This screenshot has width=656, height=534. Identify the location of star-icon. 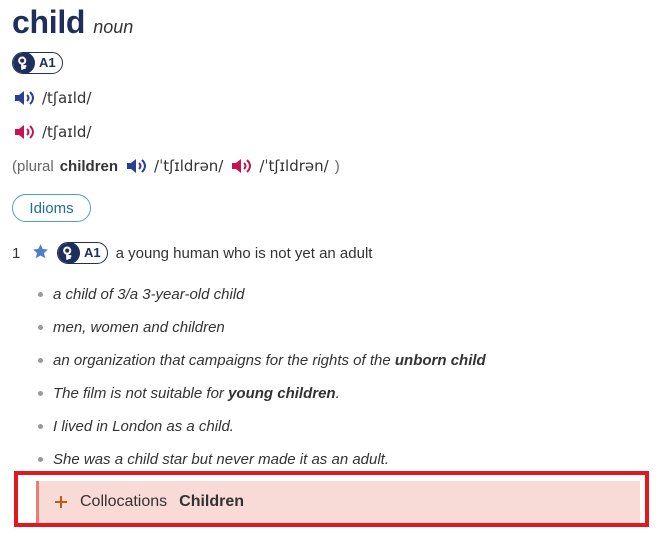
(40, 253).